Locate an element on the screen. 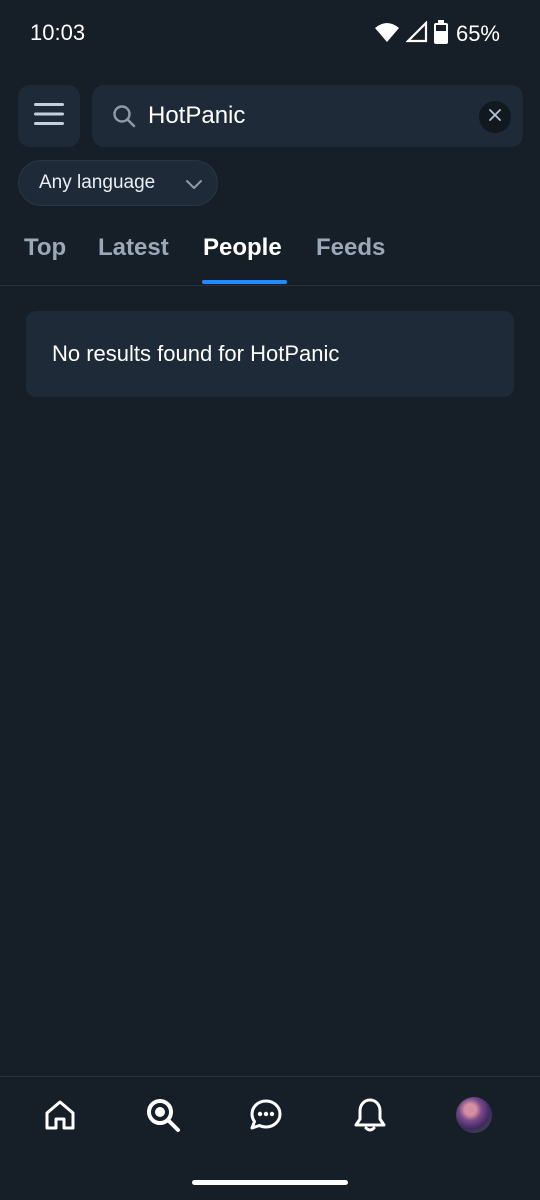  tab-people: People is located at coordinates (242, 248).